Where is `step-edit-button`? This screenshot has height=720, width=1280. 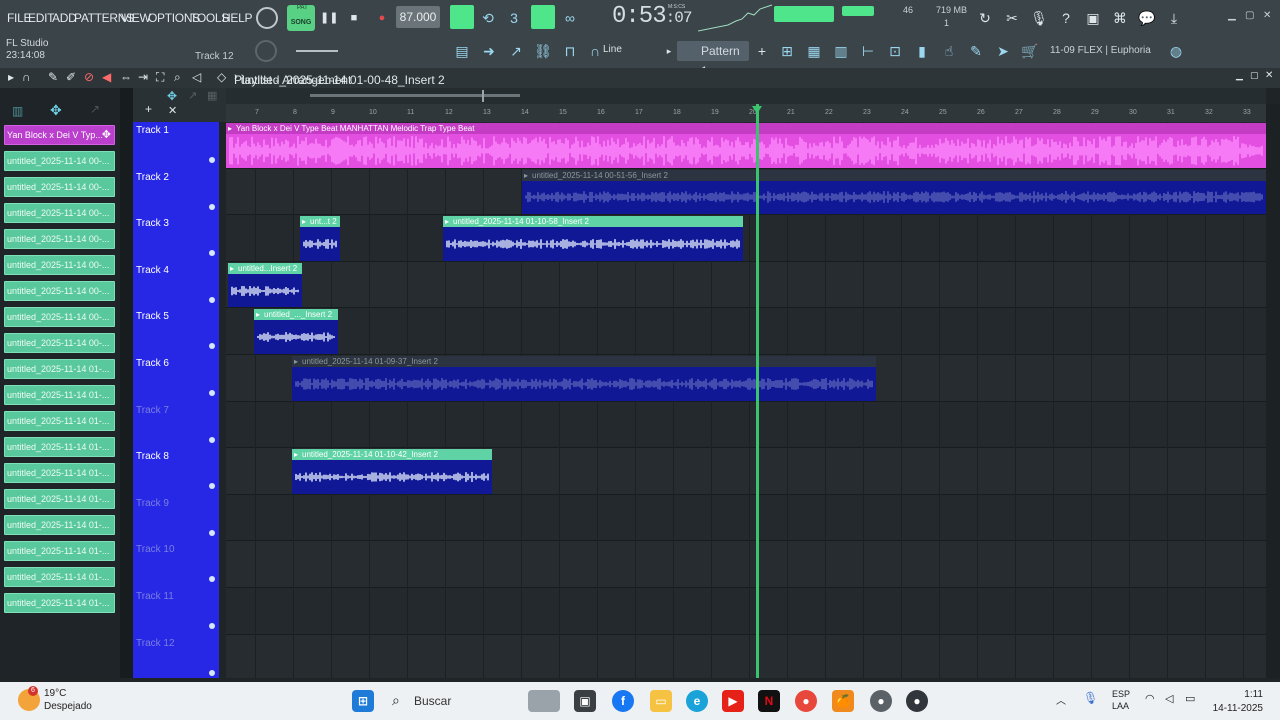
step-edit-button is located at coordinates (543, 17).